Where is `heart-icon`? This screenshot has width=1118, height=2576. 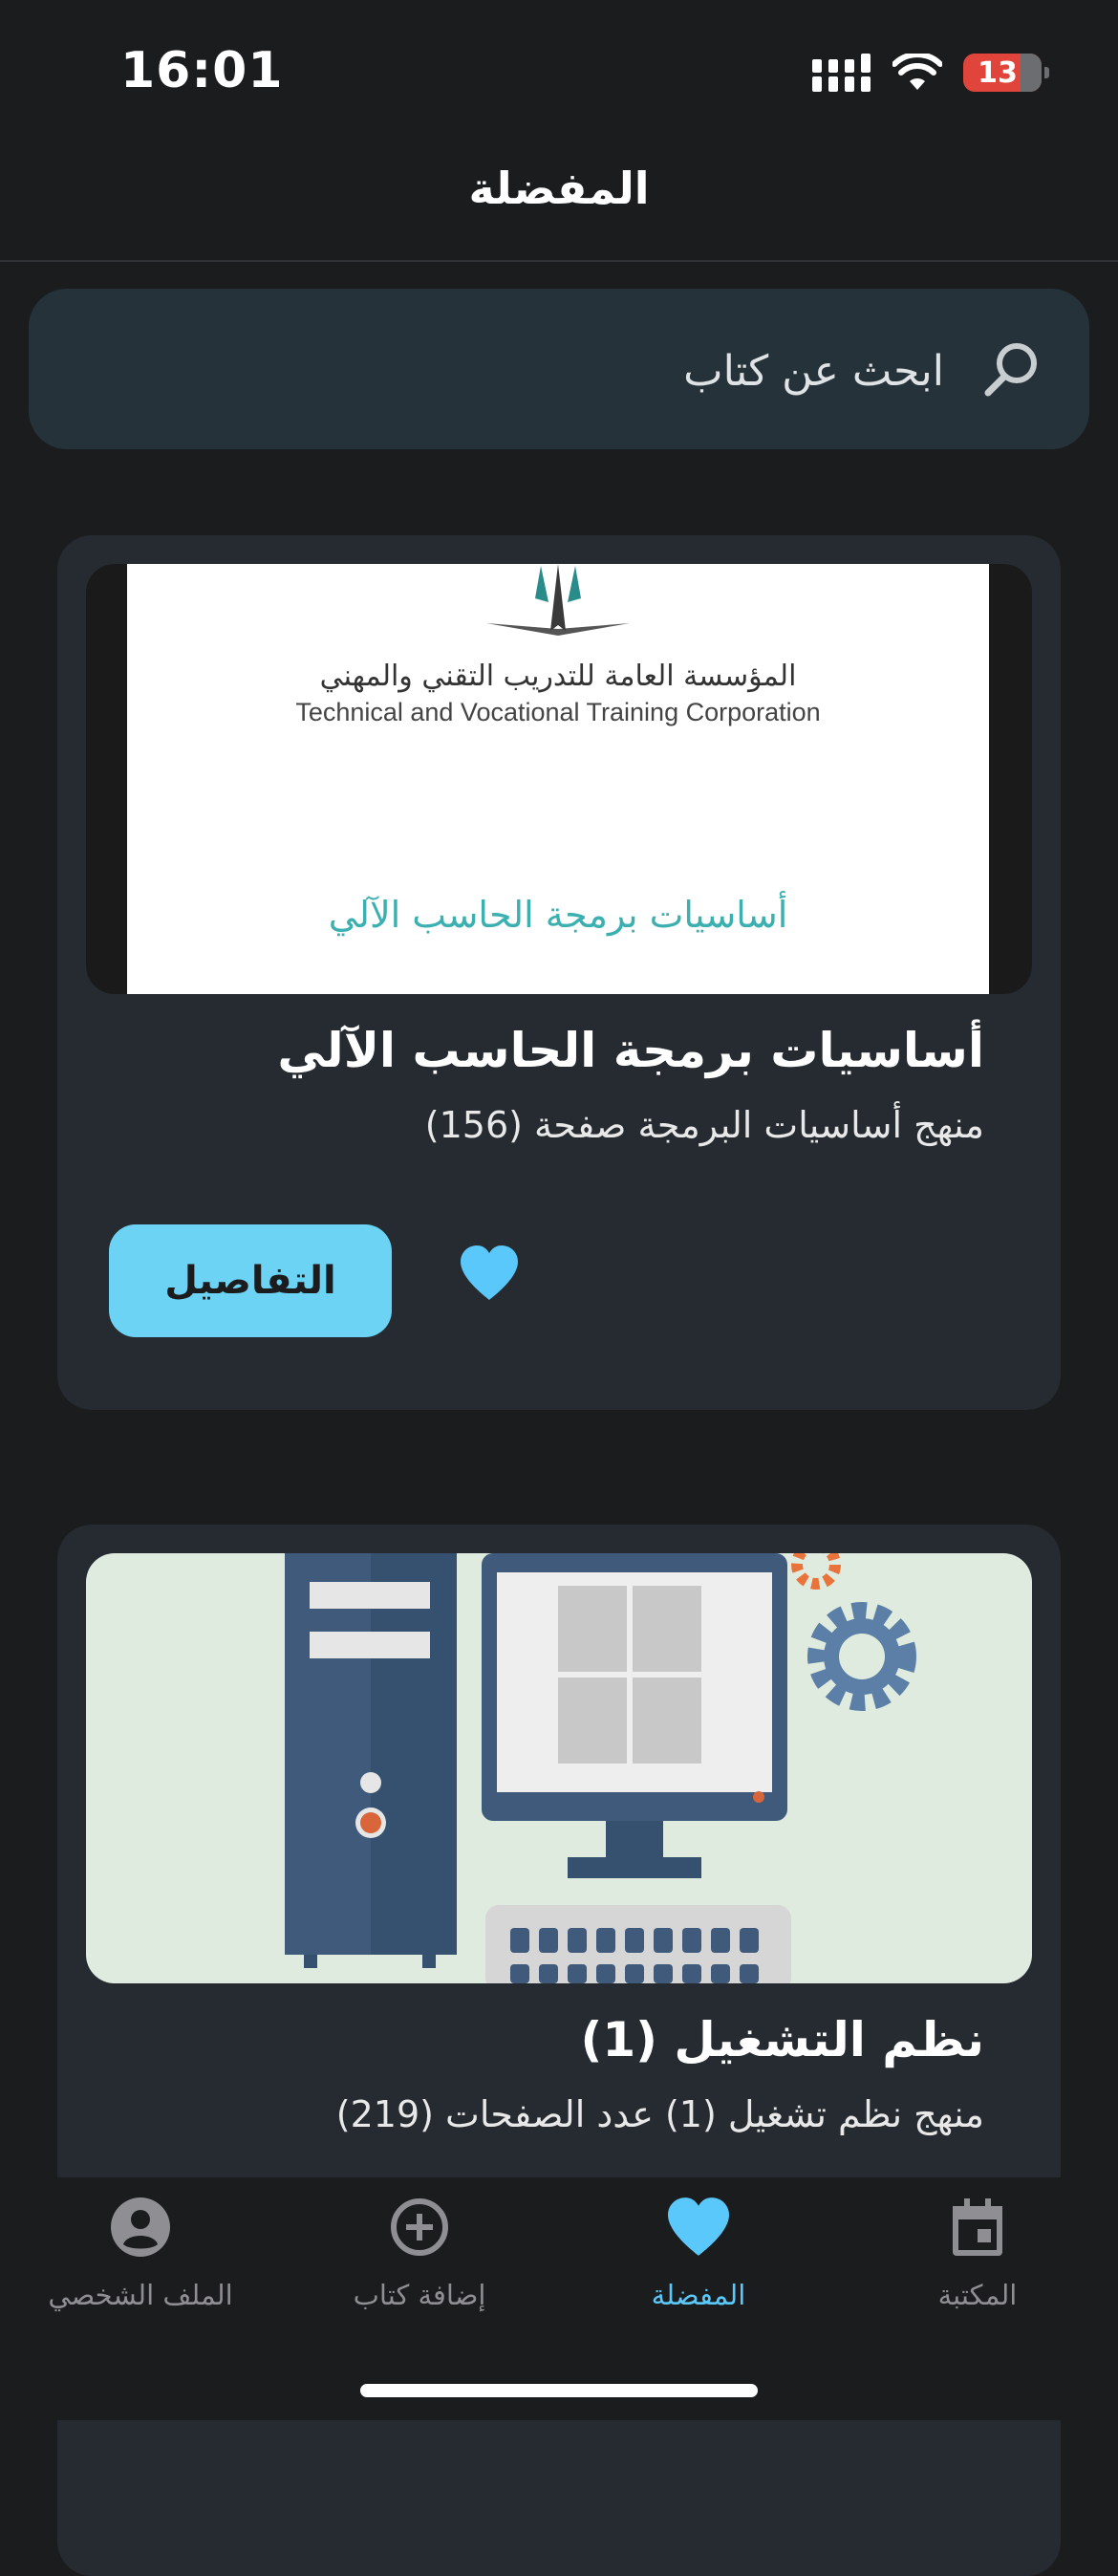 heart-icon is located at coordinates (698, 2226).